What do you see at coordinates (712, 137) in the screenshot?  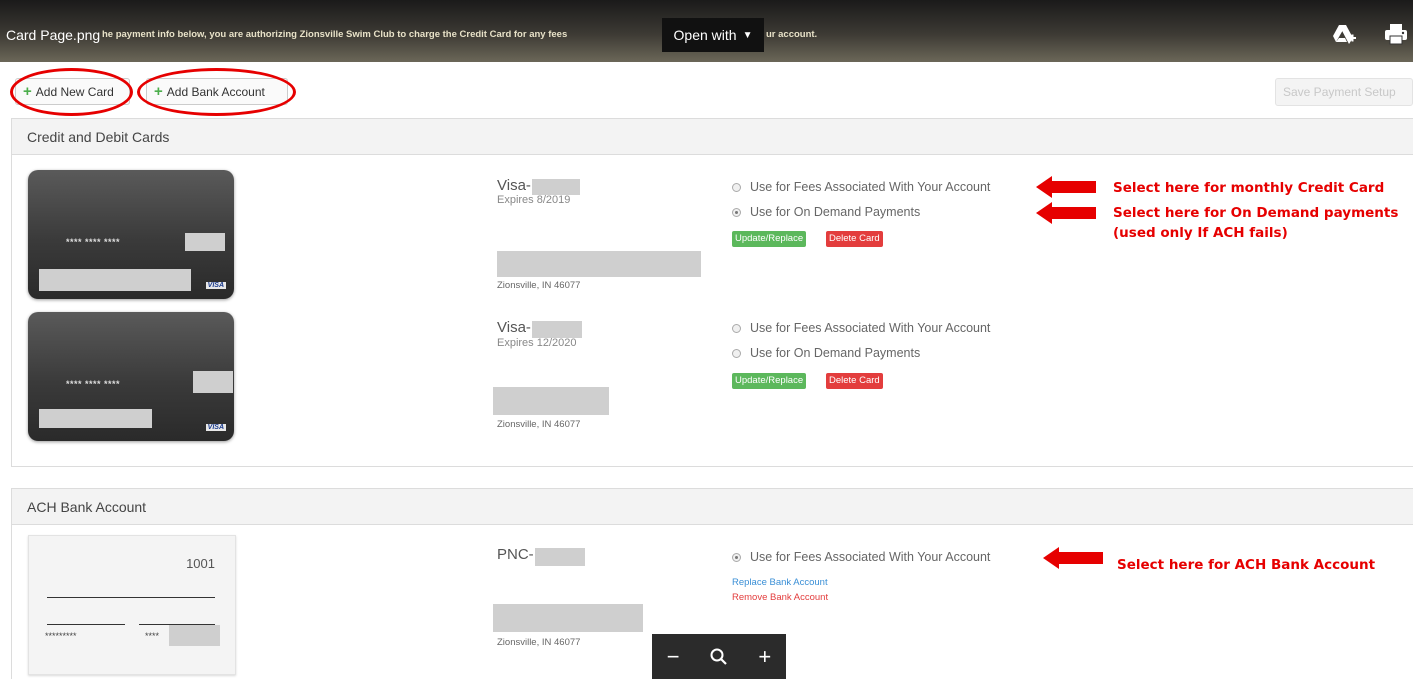 I see `panel-title: Credit and Debit Cards` at bounding box center [712, 137].